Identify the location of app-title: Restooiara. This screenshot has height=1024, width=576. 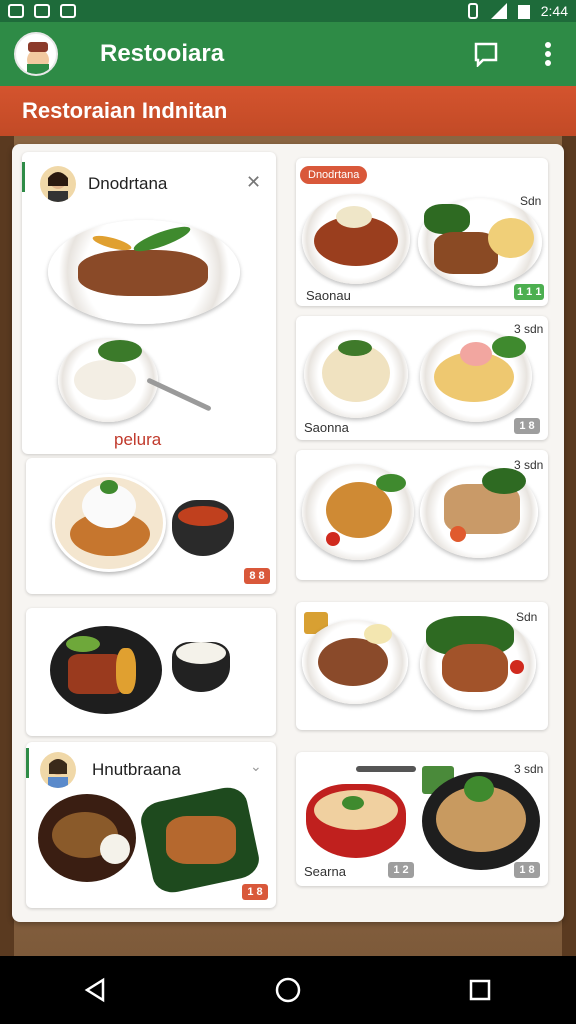
(162, 53).